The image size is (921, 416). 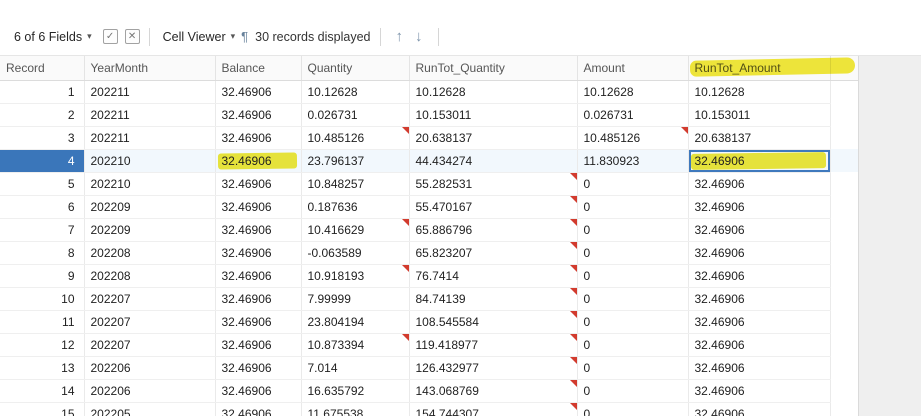 I want to click on cell-runTotQuantity: 108.545584, so click(x=493, y=322).